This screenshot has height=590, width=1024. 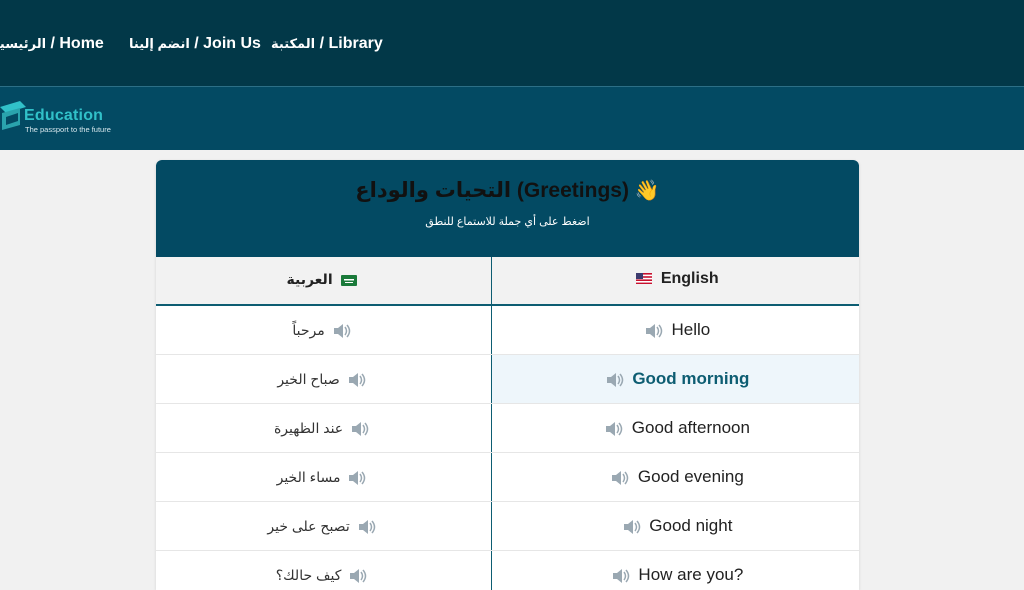 I want to click on table-header: العربية English, so click(x=507, y=281).